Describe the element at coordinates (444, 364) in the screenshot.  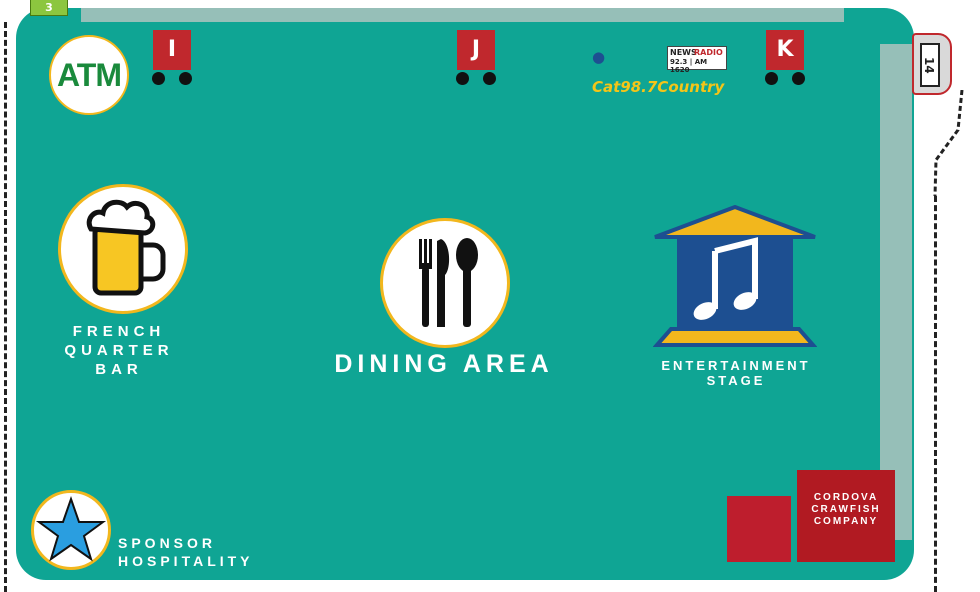
I see `dining-area-label: DINING AREA` at that location.